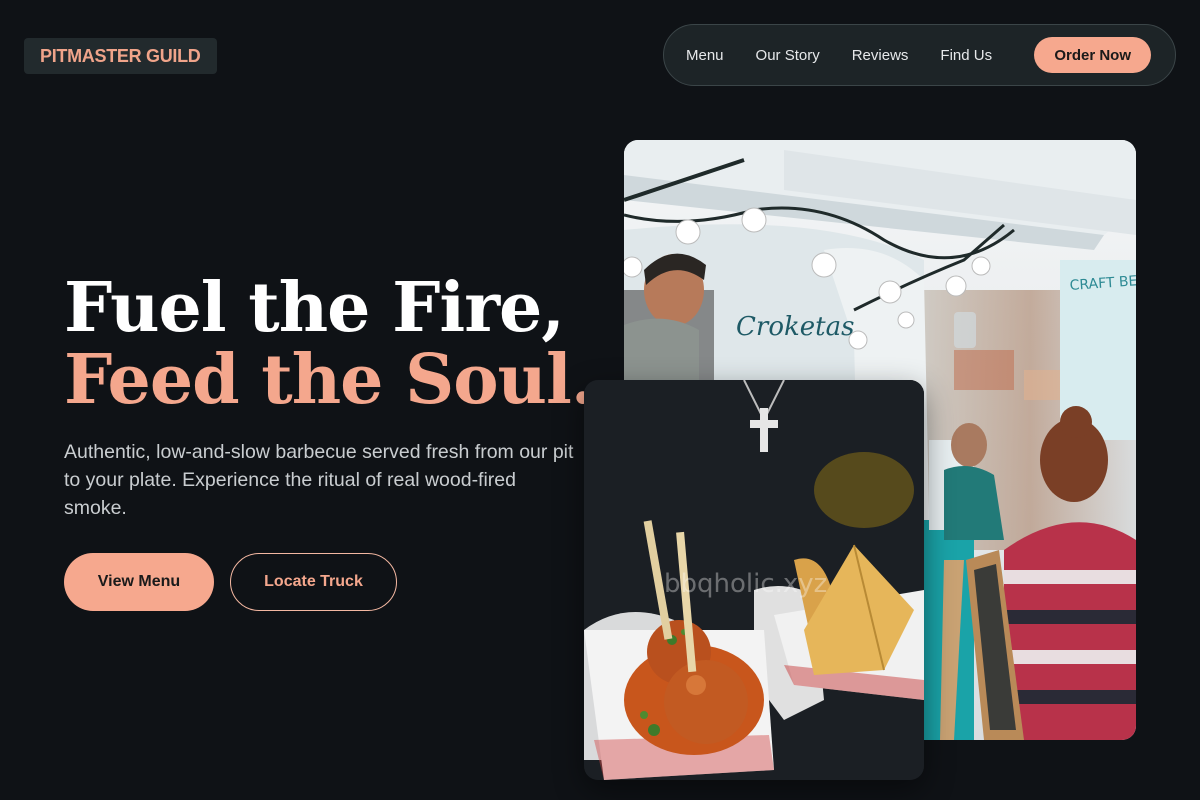 This screenshot has height=800, width=1200. Describe the element at coordinates (788, 55) in the screenshot. I see `nav-item-our-story: Our Story` at that location.